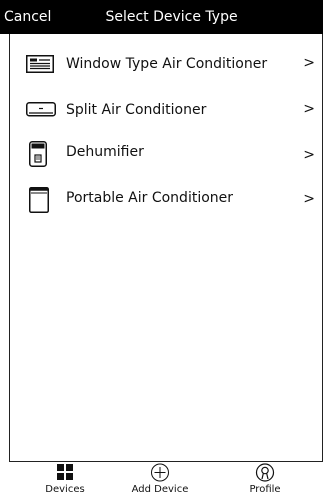  I want to click on tab-label: Profile, so click(265, 489).